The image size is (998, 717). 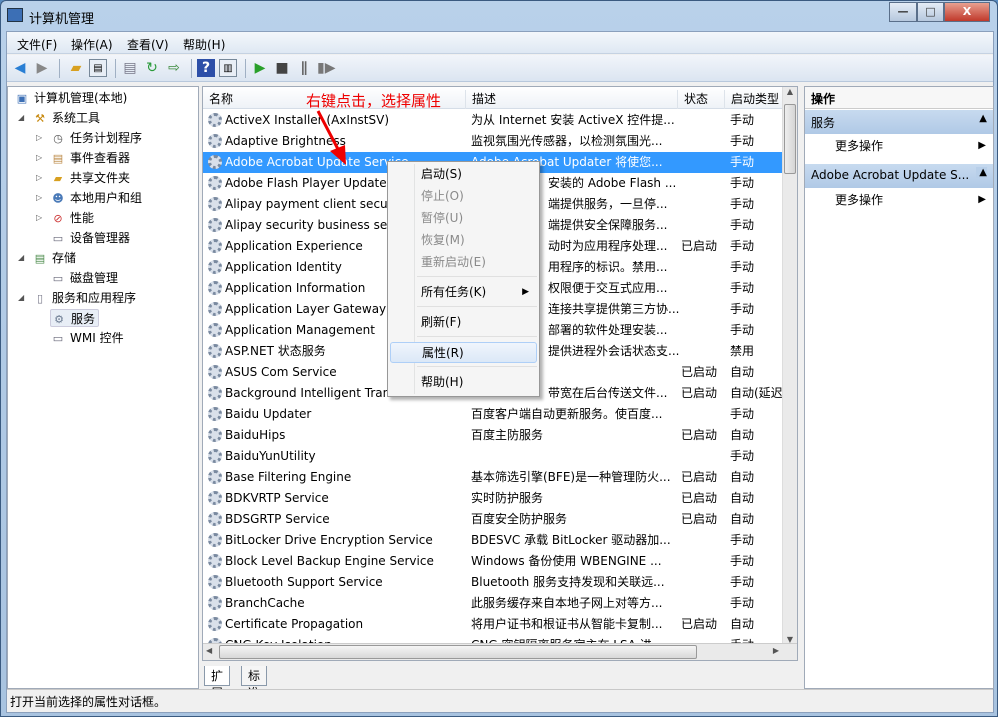 What do you see at coordinates (84, 298) in the screenshot?
I see `tree-item: ▯ 服务和应用程序` at bounding box center [84, 298].